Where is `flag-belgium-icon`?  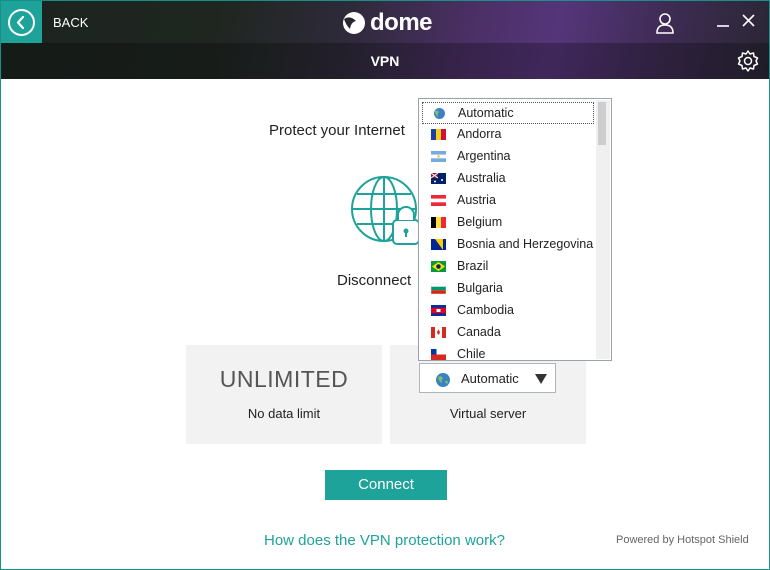 flag-belgium-icon is located at coordinates (438, 222).